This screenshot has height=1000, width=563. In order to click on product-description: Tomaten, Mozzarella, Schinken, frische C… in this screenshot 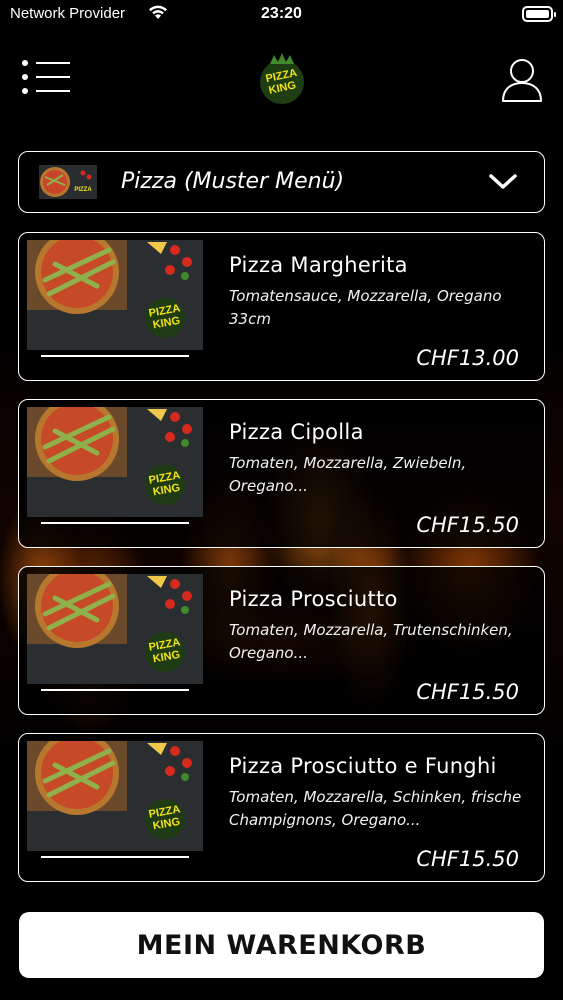, I will do `click(375, 808)`.